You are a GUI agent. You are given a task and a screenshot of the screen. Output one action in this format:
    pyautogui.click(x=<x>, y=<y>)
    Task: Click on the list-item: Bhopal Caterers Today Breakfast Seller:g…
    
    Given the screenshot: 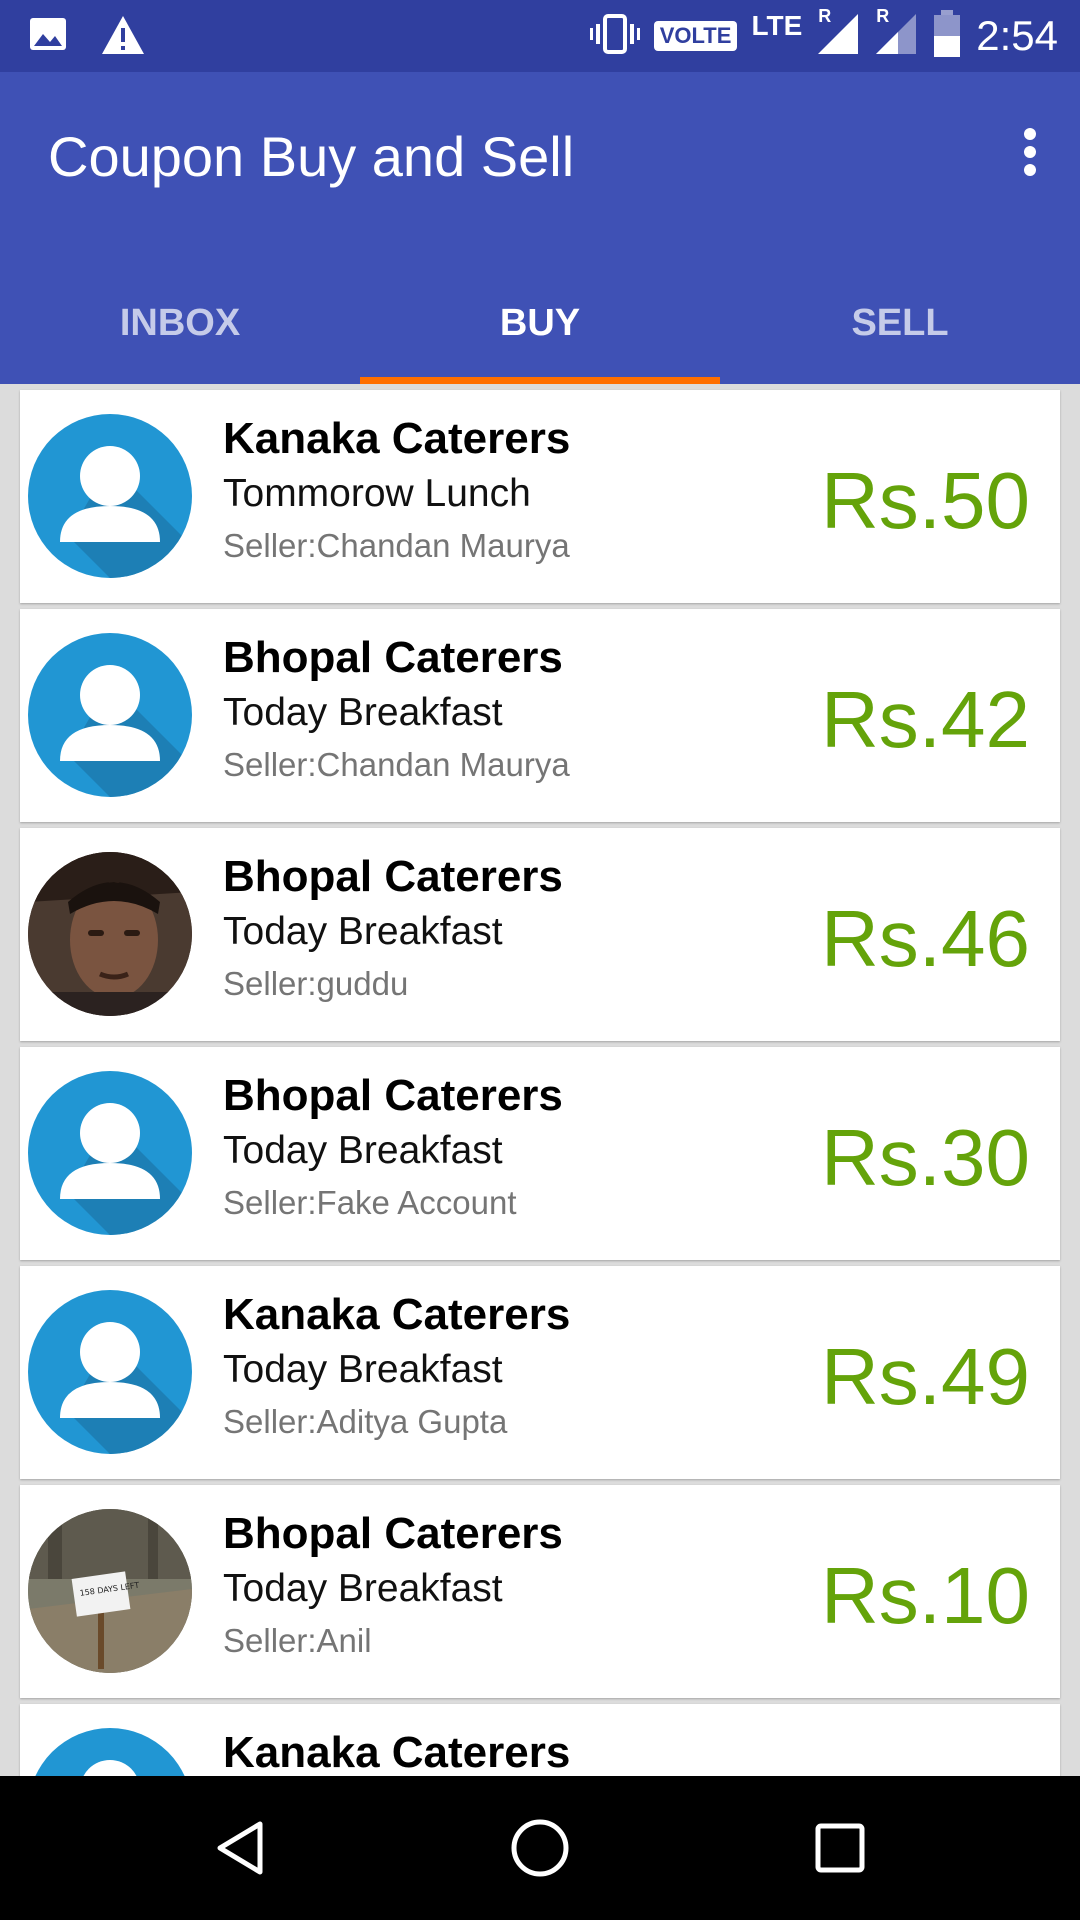 What is the action you would take?
    pyautogui.click(x=540, y=934)
    